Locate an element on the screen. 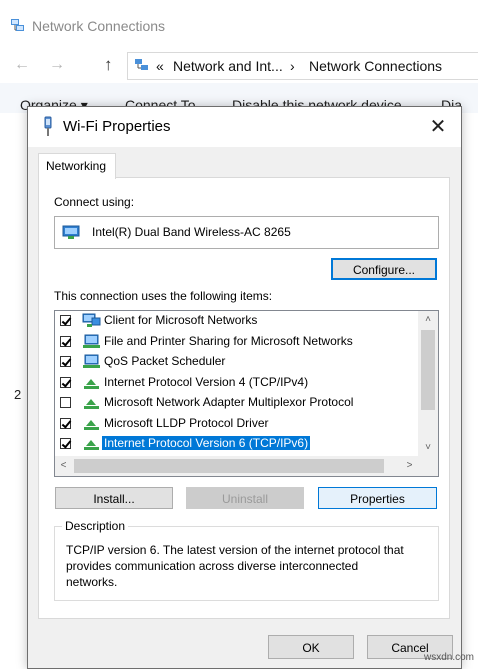  item-label: Client for Microsoft Networks is located at coordinates (181, 320).